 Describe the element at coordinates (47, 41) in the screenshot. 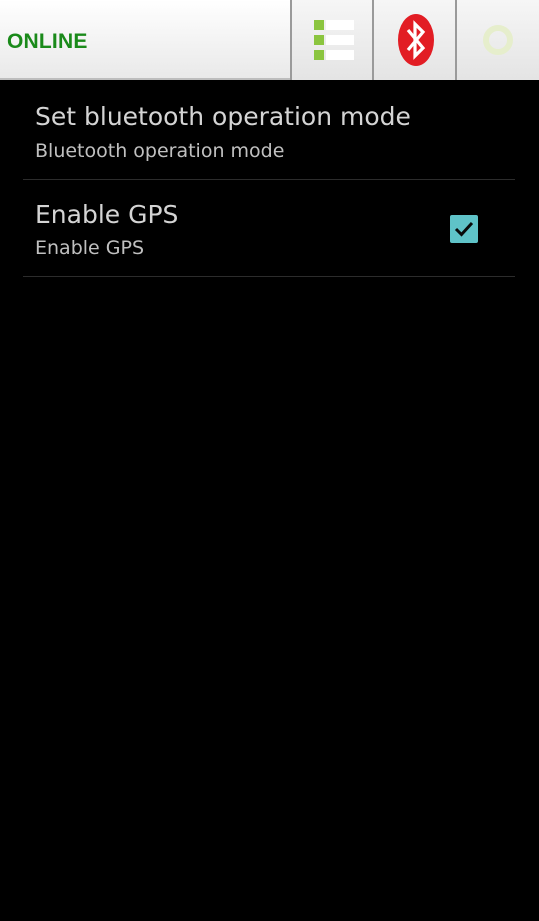

I see `connection-status: ONLINE` at that location.